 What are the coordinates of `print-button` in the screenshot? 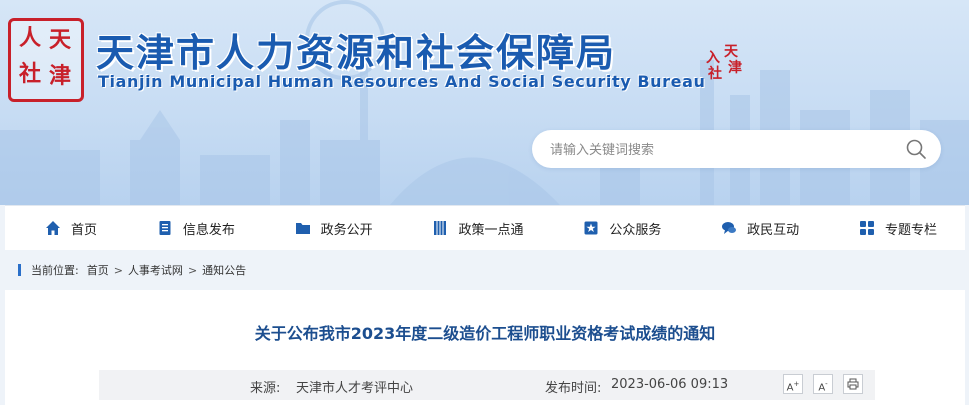 It's located at (853, 384).